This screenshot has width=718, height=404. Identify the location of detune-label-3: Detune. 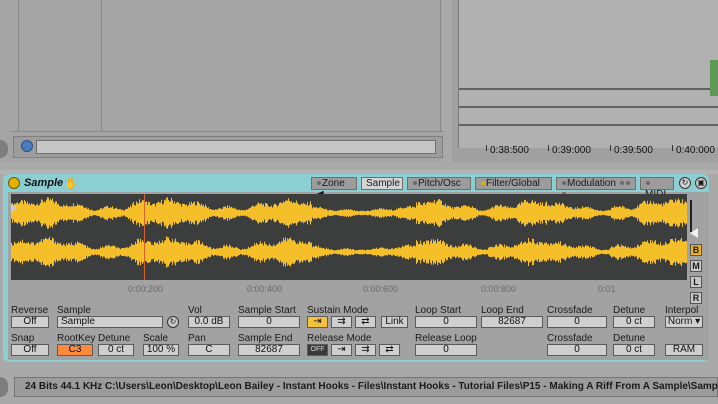
(629, 338).